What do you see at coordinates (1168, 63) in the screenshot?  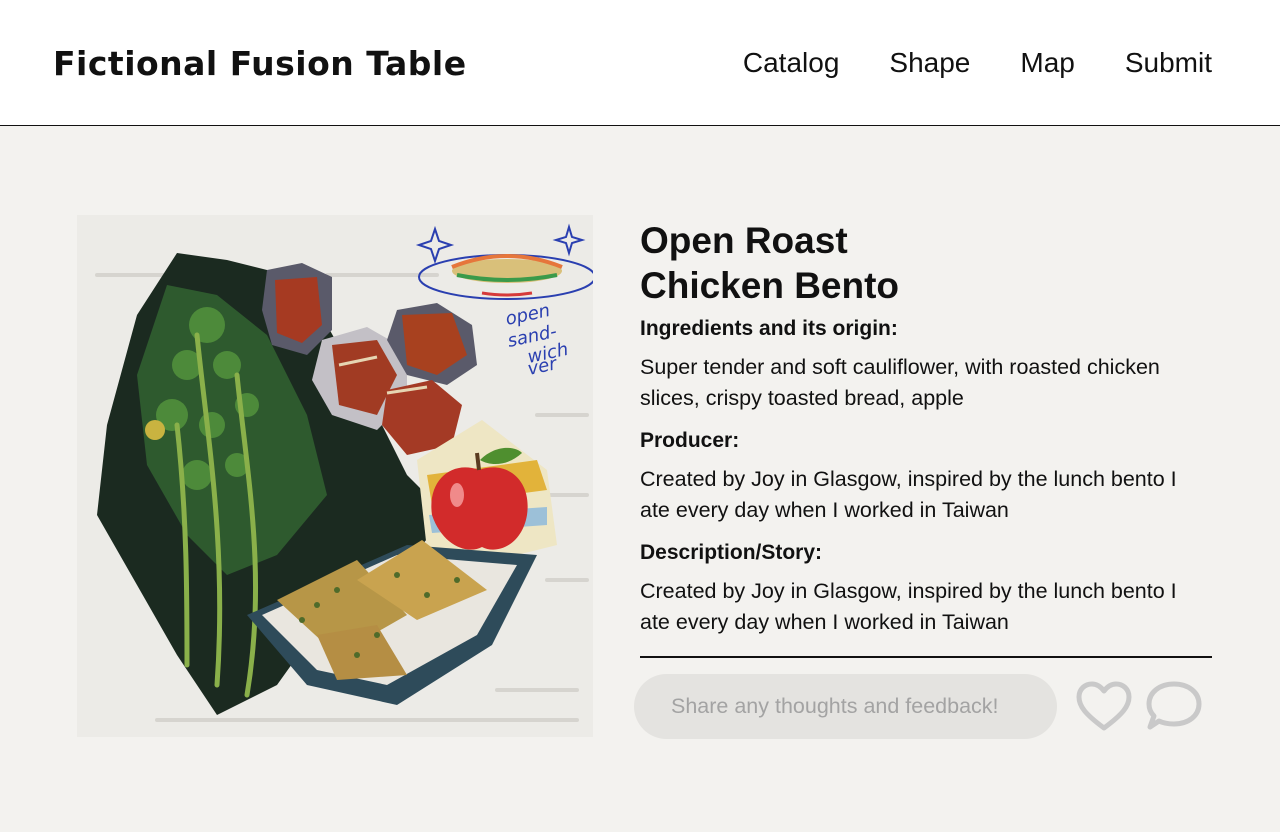 I see `nav-submit: Submit` at bounding box center [1168, 63].